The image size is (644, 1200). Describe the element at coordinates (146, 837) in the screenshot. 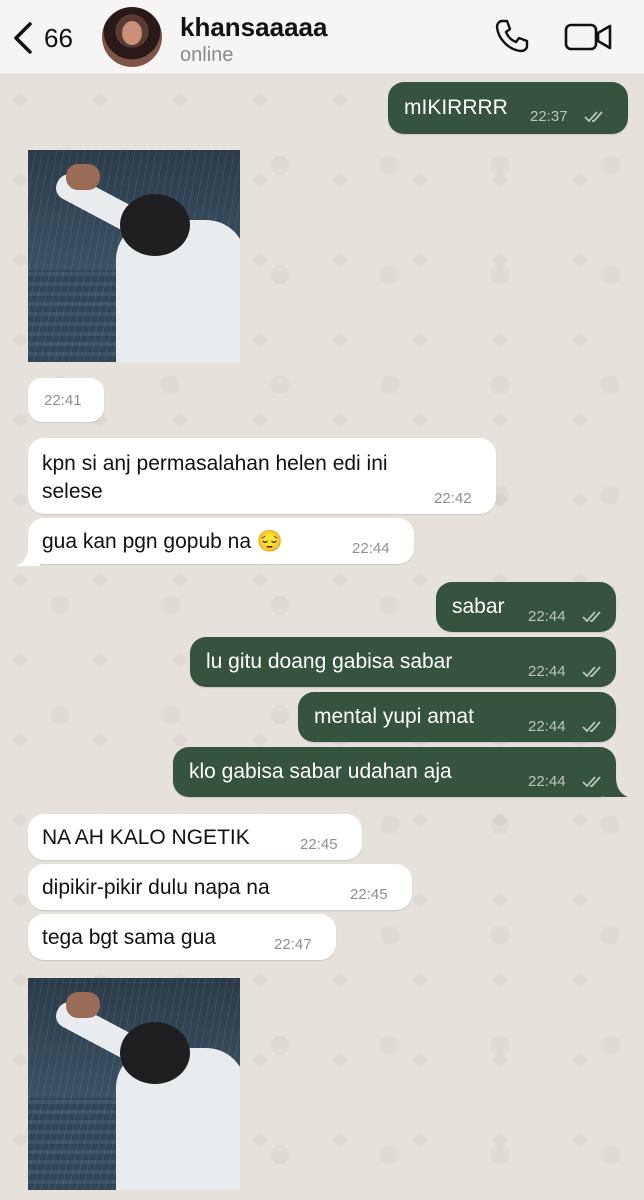

I see `message-text: NA AH KALO NGETIK` at that location.